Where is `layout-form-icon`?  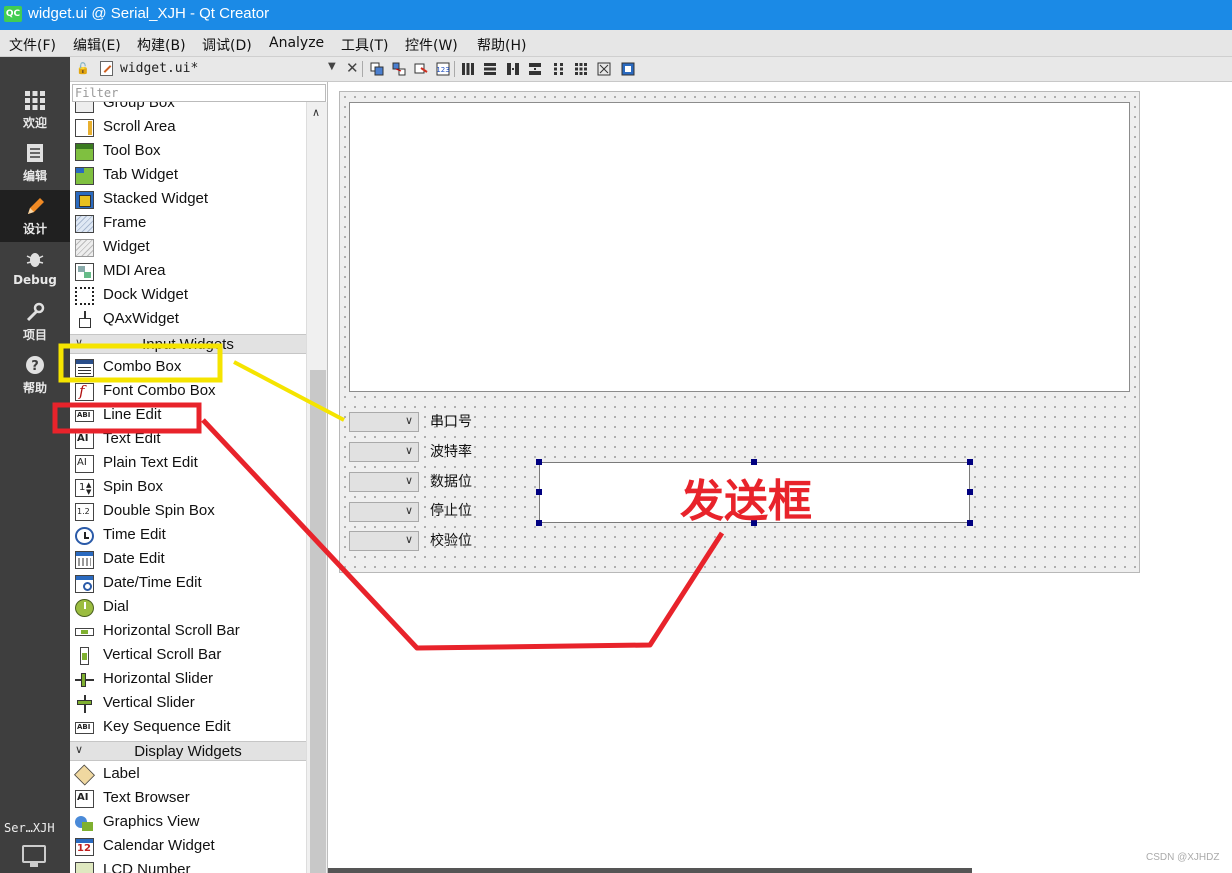 layout-form-icon is located at coordinates (559, 69).